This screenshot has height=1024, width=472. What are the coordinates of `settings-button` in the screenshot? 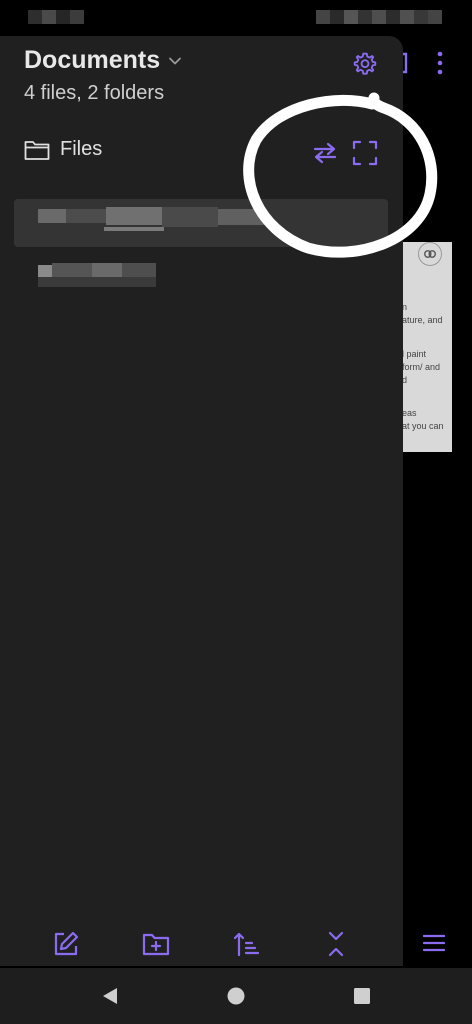 It's located at (365, 64).